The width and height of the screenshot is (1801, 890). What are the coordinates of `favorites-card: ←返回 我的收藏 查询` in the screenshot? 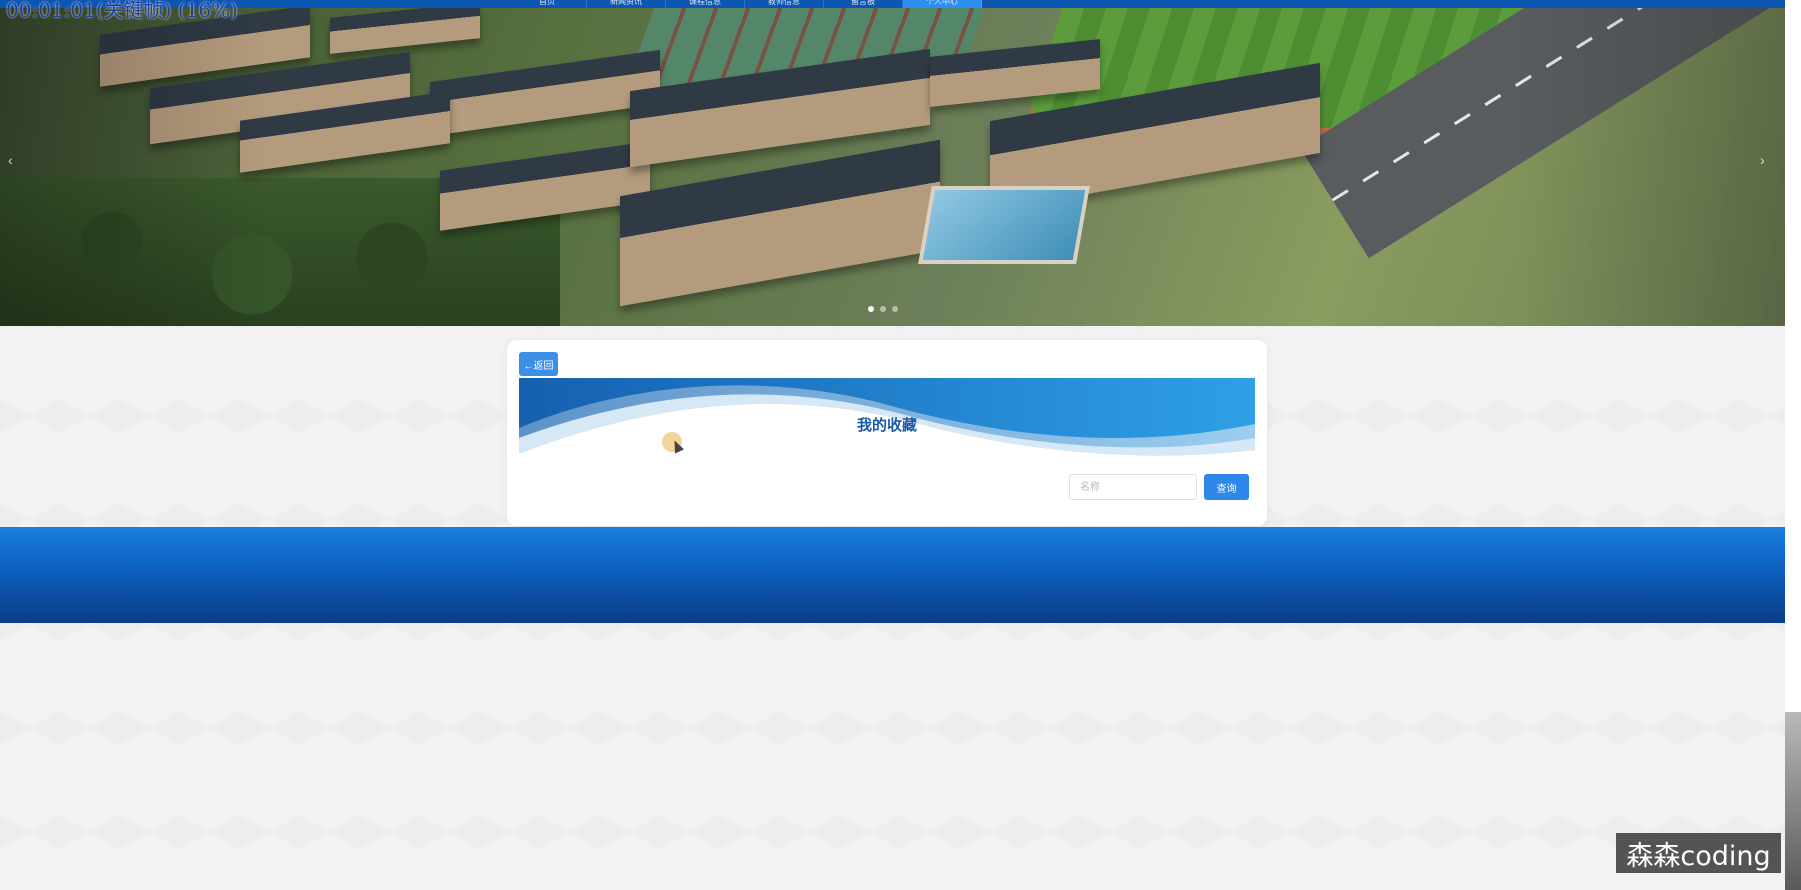 It's located at (887, 433).